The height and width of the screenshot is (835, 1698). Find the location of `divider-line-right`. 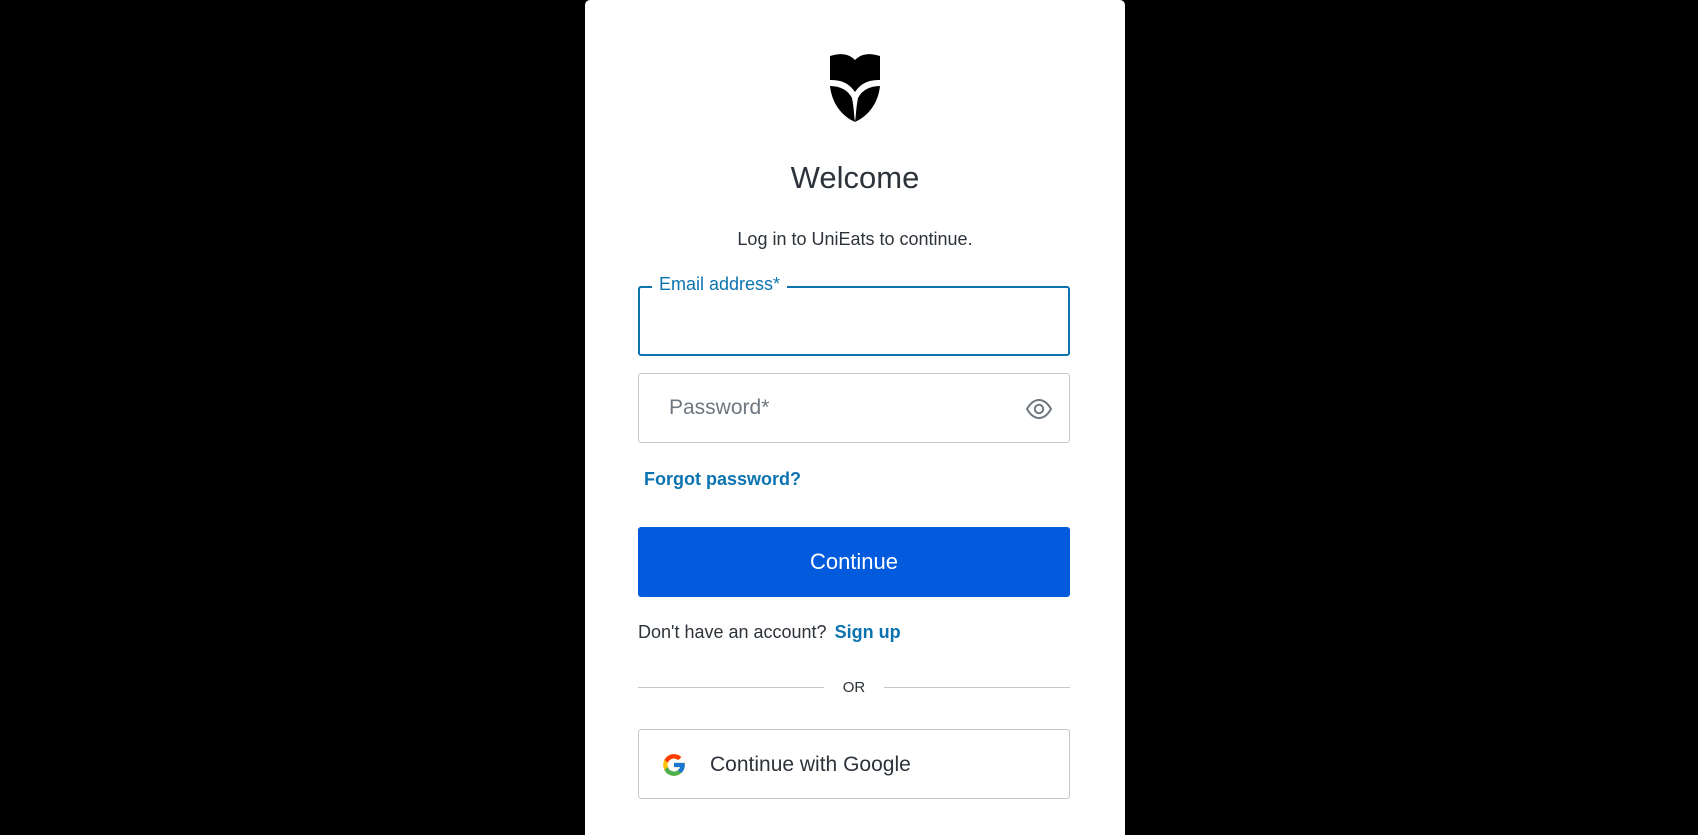

divider-line-right is located at coordinates (977, 687).